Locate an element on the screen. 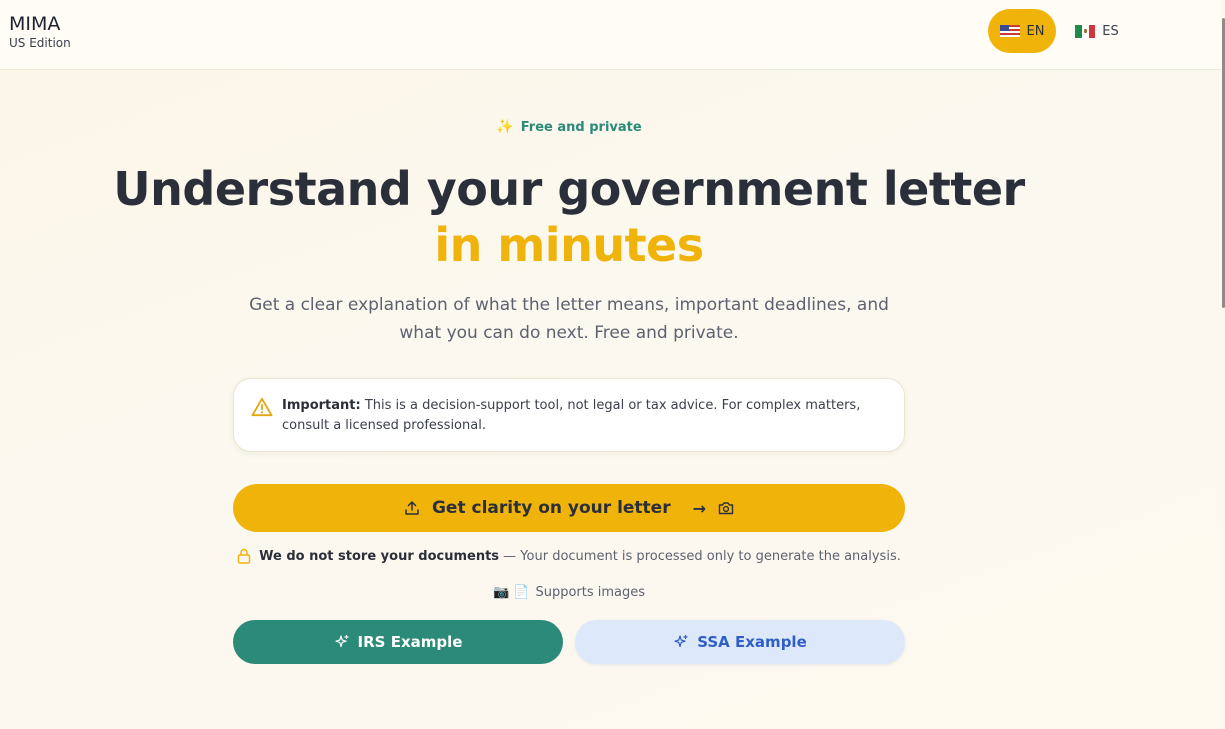 Image resolution: width=1225 pixels, height=729 pixels. brand: MIMA US Edition is located at coordinates (40, 31).